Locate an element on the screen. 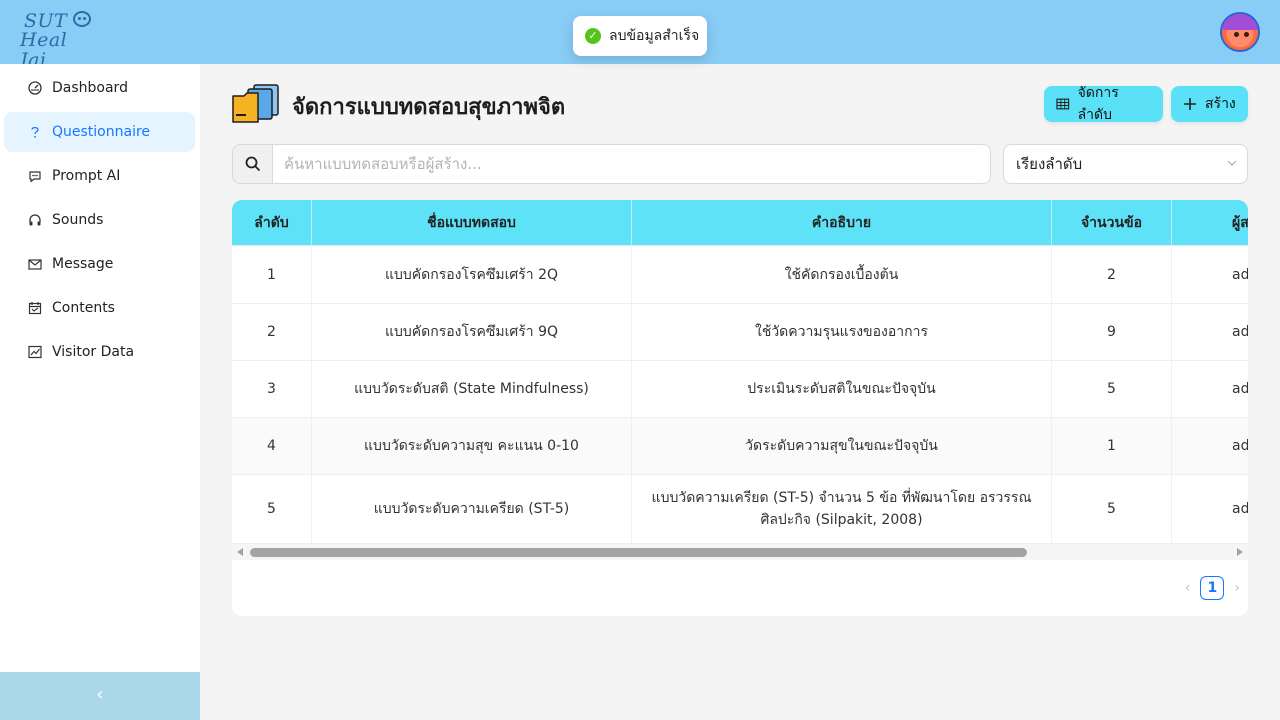 The width and height of the screenshot is (1280, 720). cell-question-count: 2 is located at coordinates (1112, 275).